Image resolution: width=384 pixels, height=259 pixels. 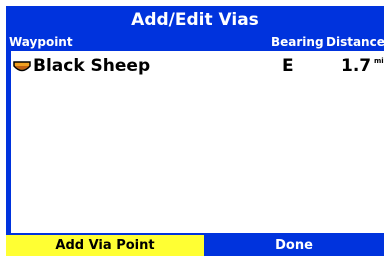 I want to click on distance-unit: mi, so click(x=379, y=61).